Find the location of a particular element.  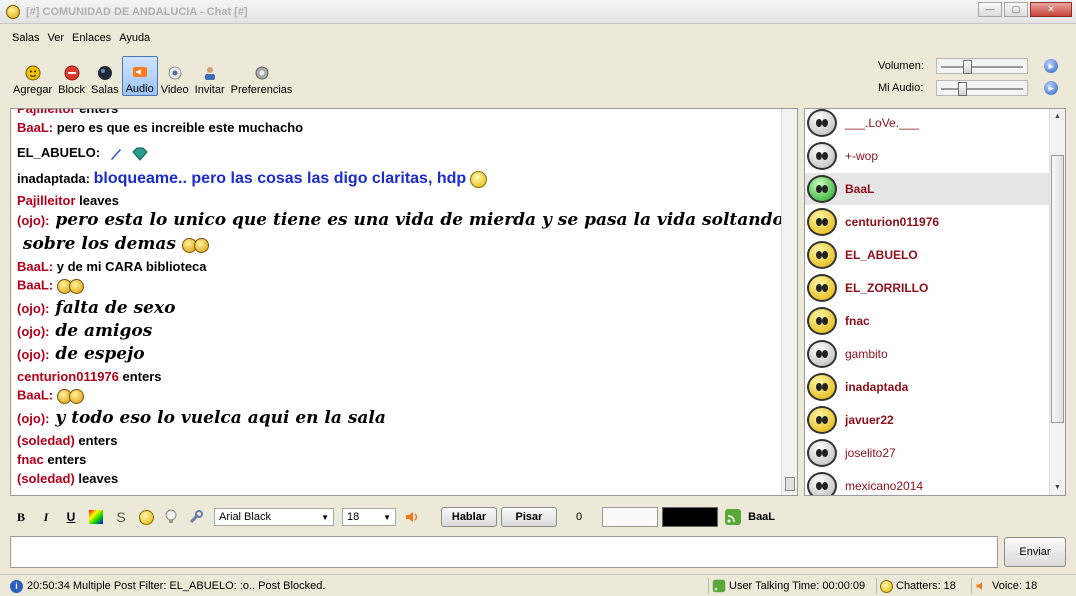

sunglasses-smiley-icon is located at coordinates (146, 517).